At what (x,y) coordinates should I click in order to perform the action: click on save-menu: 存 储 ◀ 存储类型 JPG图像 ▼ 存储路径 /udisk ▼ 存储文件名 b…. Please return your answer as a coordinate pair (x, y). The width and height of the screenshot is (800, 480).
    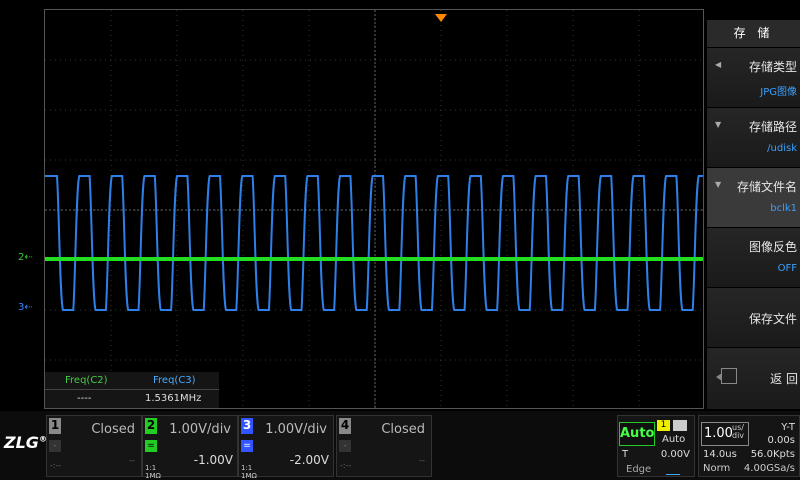
    Looking at the image, I should click on (753, 214).